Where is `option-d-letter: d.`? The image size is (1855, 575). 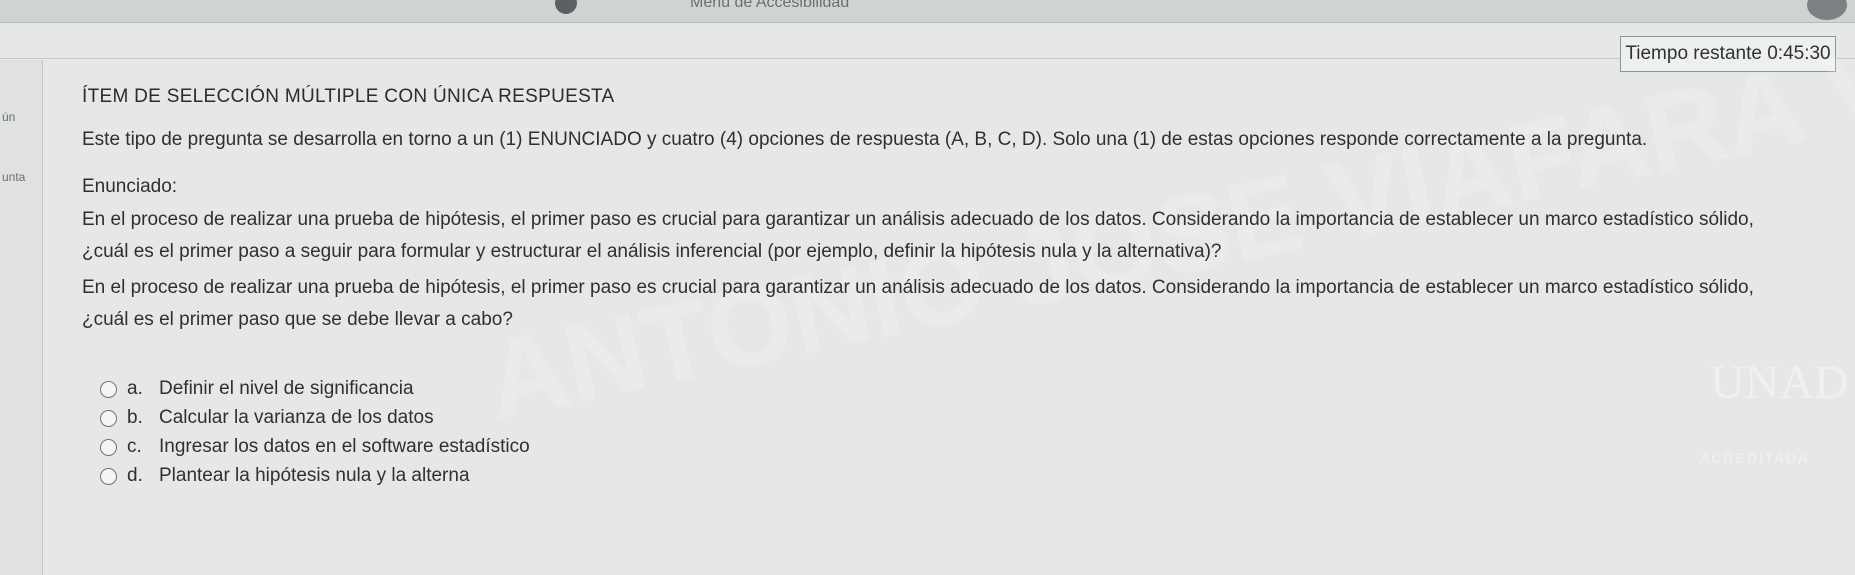 option-d-letter: d. is located at coordinates (135, 475).